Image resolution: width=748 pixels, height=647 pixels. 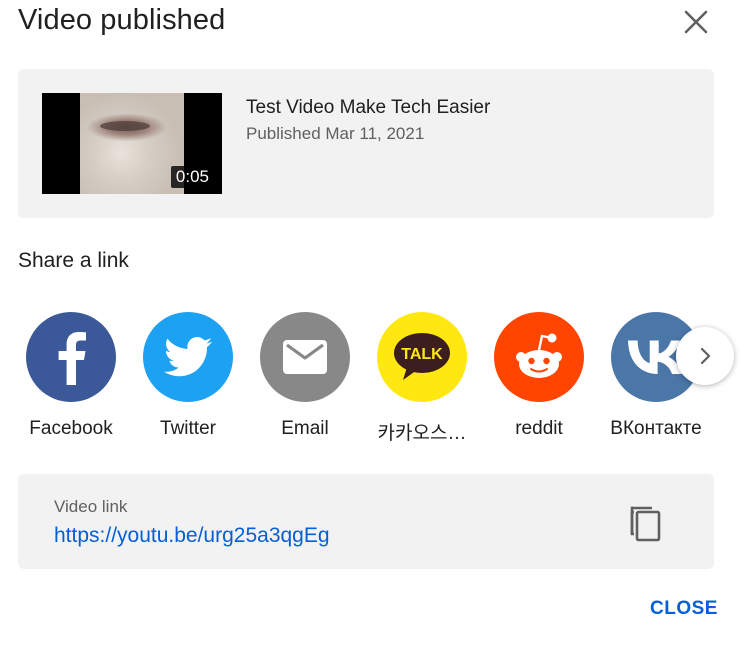 I want to click on close-button: CLOSE, so click(x=684, y=609).